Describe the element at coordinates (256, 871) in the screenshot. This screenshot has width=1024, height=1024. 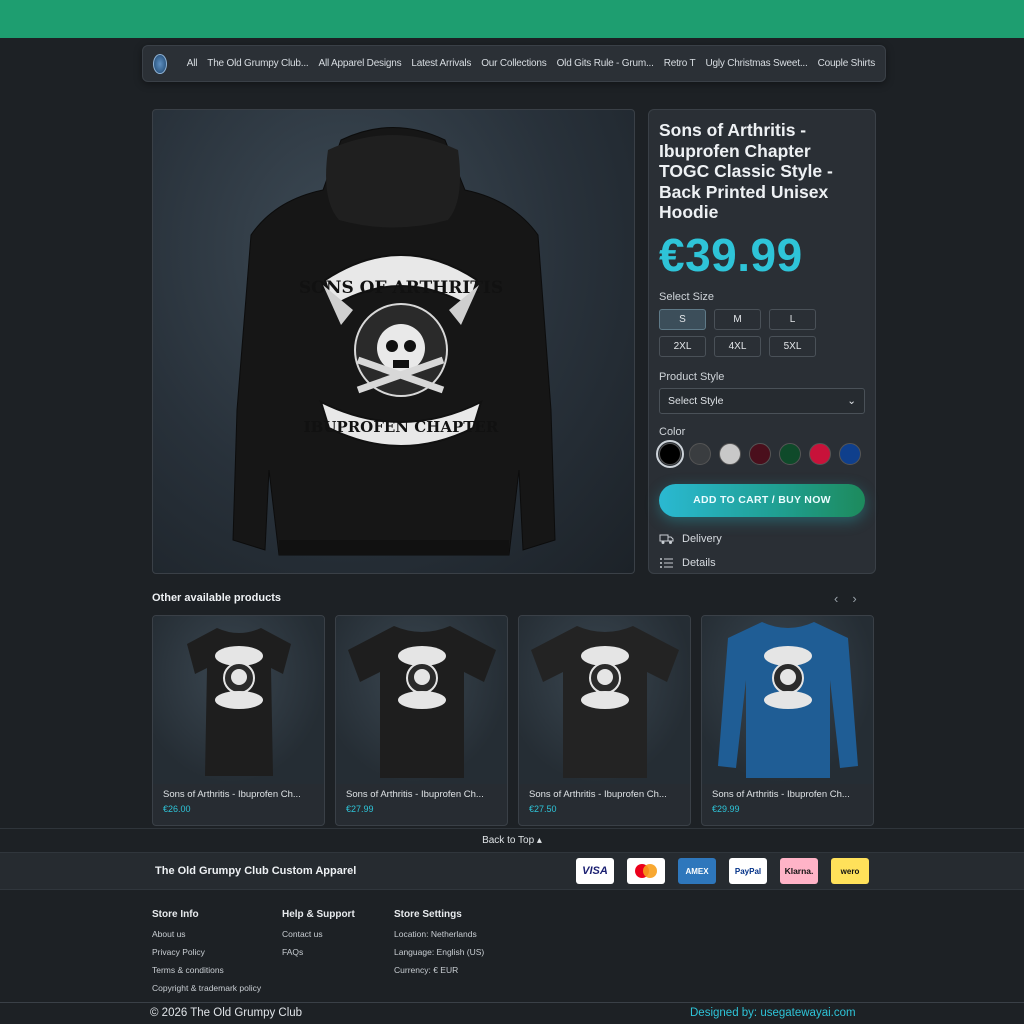
I see `footer-store-name: The Old Grumpy Club Custom Apparel` at that location.